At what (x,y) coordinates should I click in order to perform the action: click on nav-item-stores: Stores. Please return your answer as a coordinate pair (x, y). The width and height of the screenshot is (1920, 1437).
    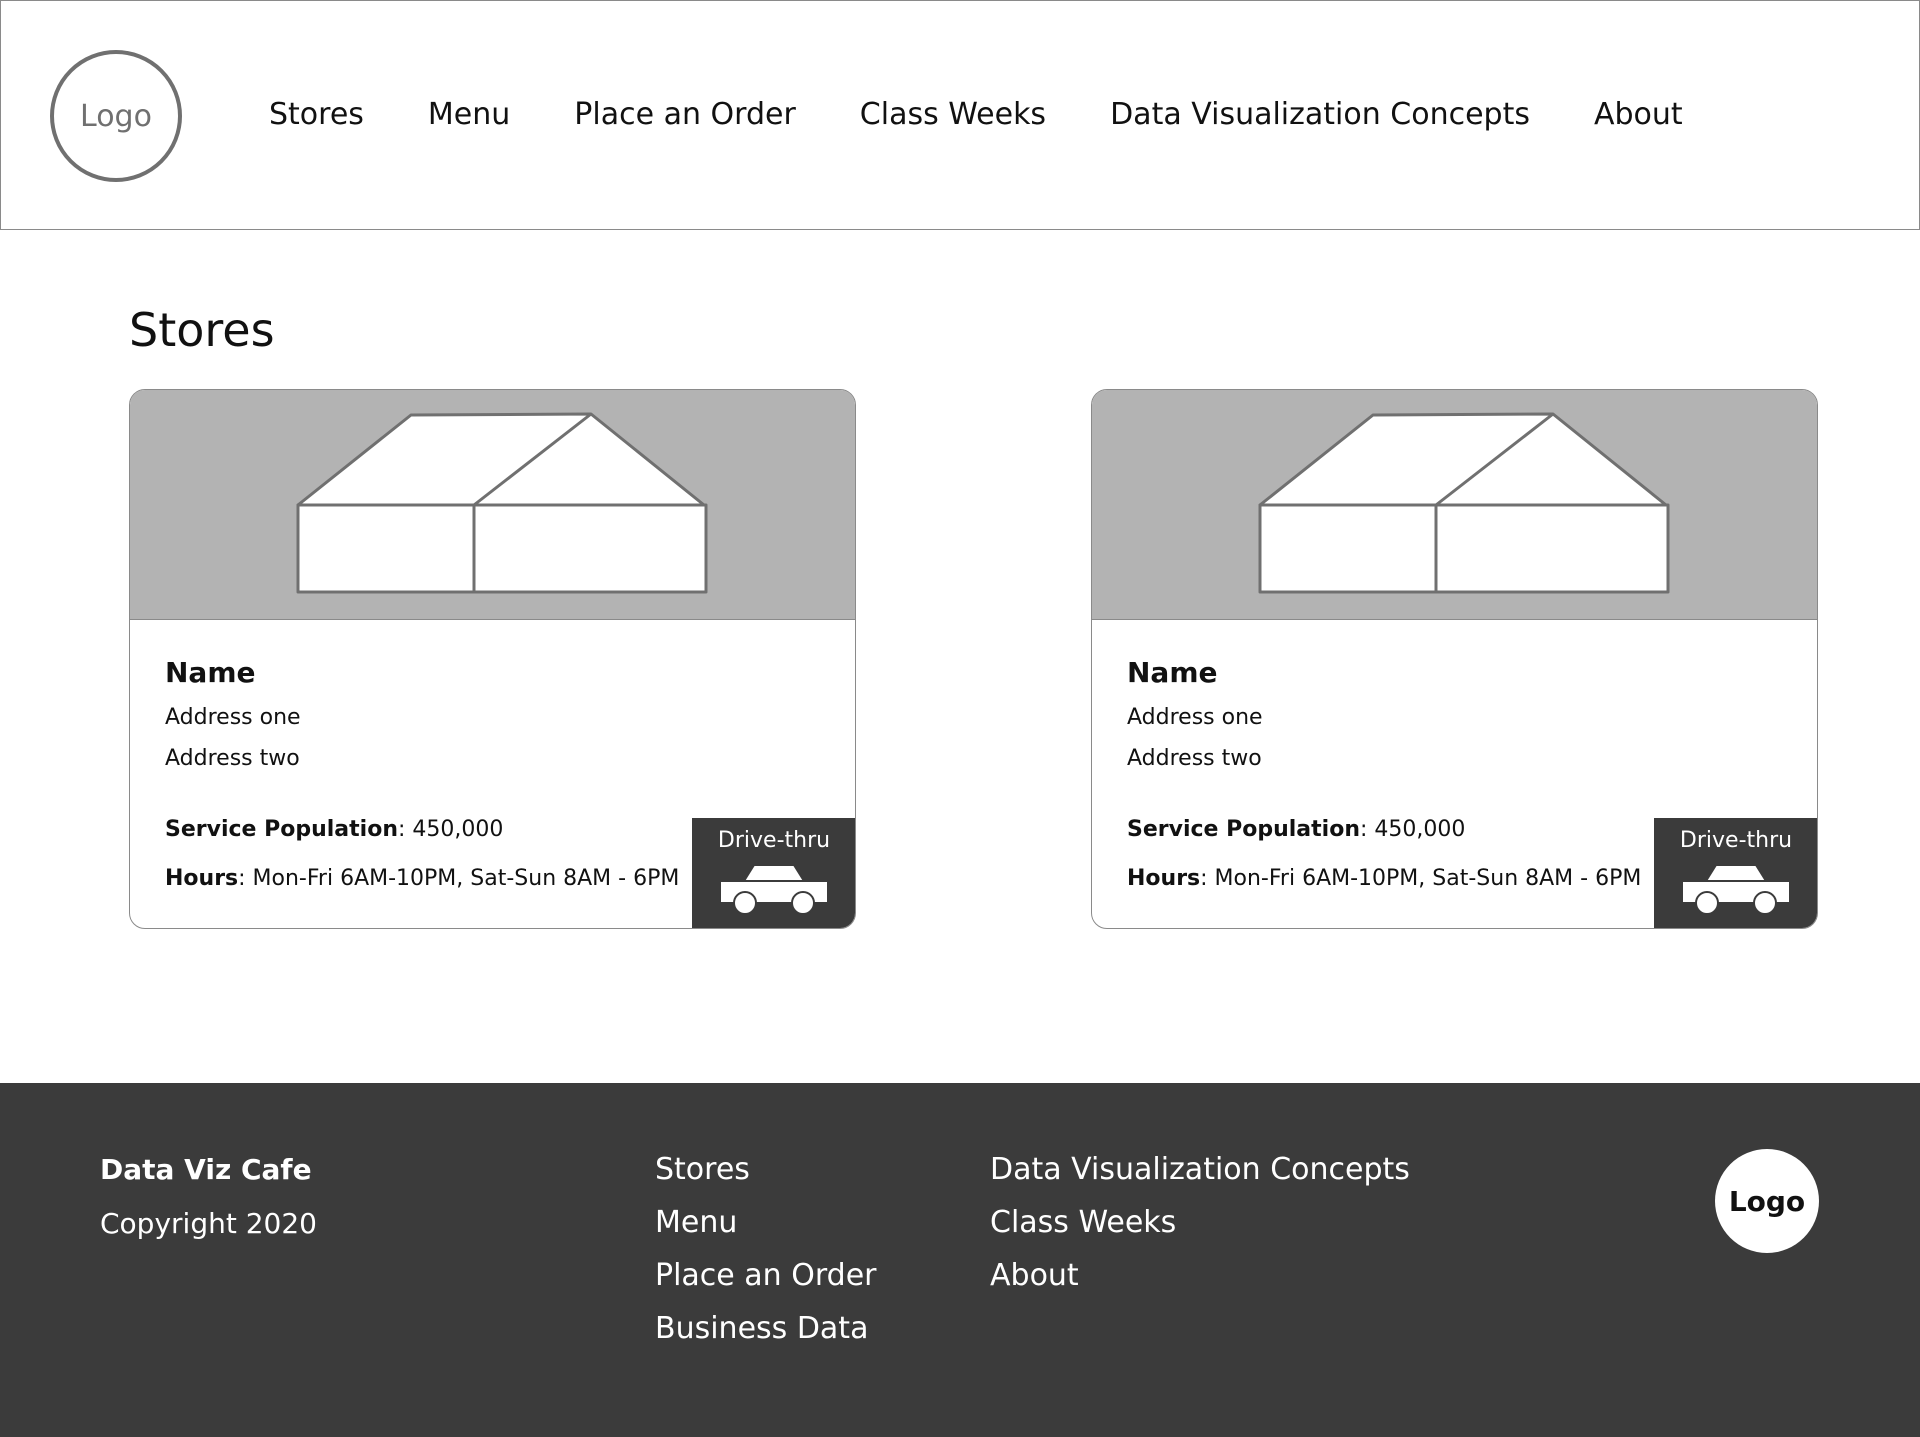
    Looking at the image, I should click on (316, 115).